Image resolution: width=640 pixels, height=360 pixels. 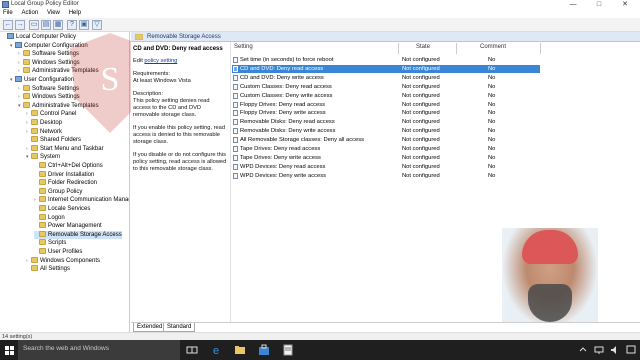 I want to click on forward-arrow-icon: →, so click(x=20, y=25).